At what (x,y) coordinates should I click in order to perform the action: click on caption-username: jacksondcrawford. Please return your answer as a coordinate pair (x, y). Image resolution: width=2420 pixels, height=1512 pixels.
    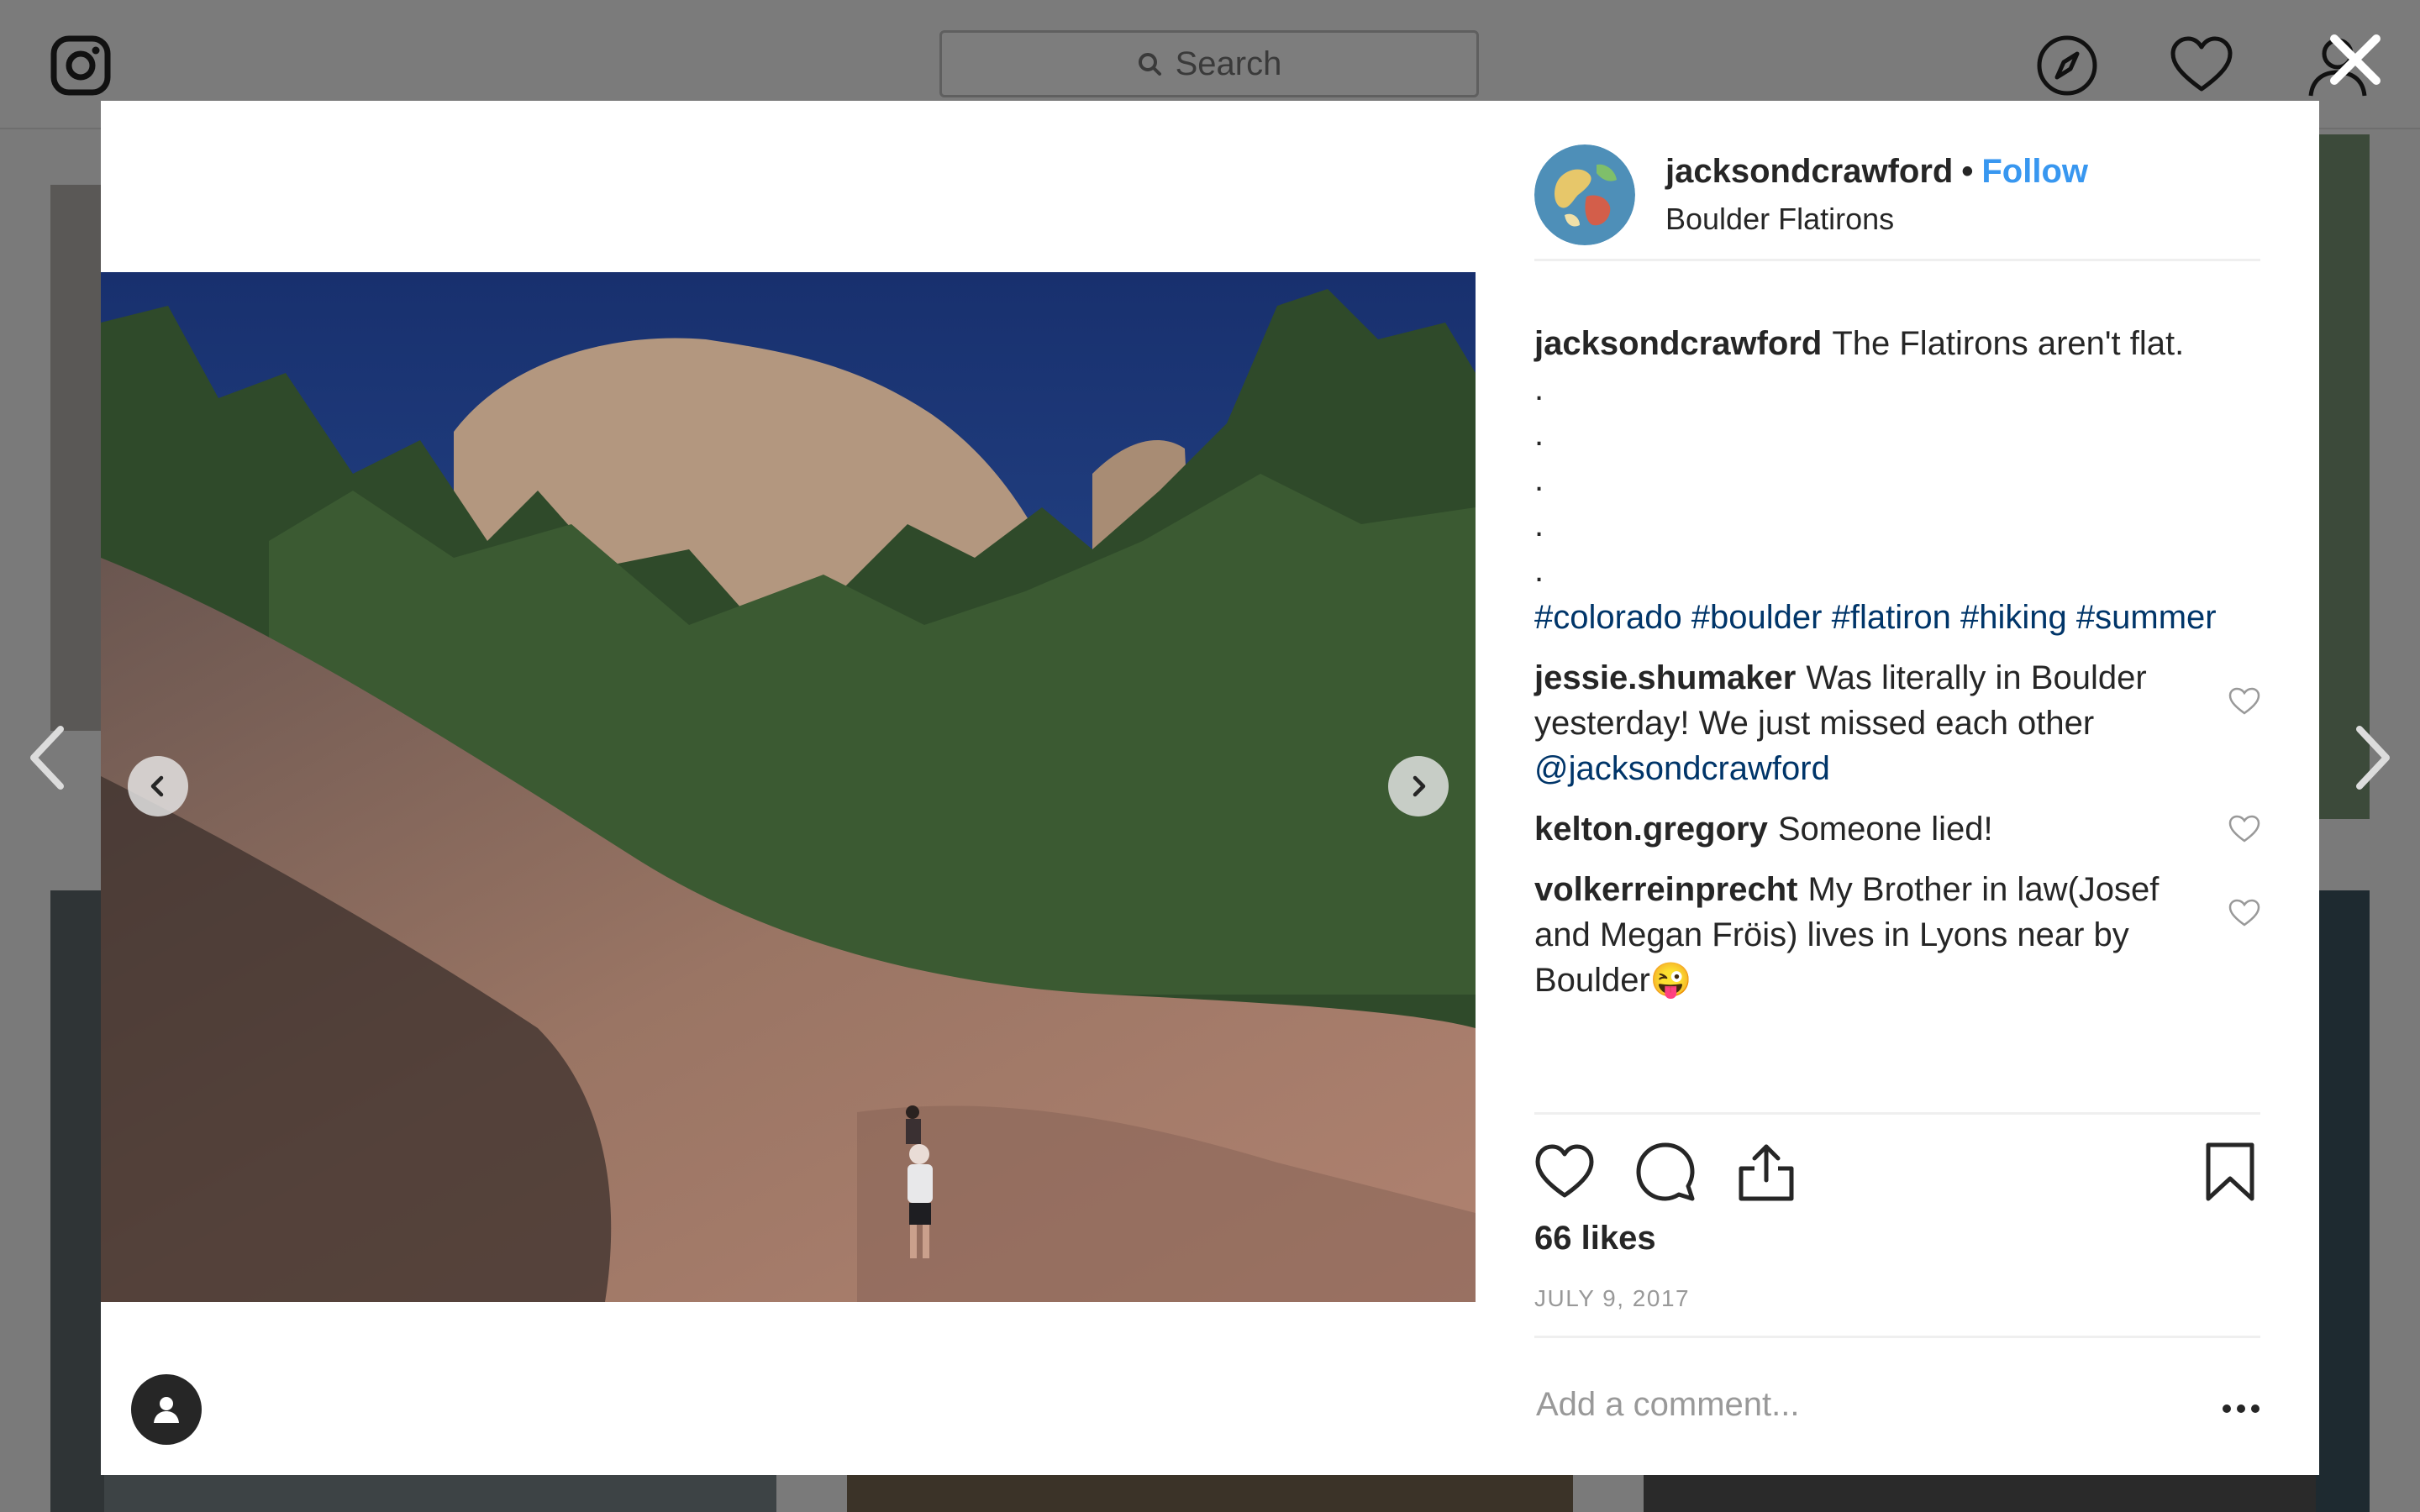
    Looking at the image, I should click on (1678, 343).